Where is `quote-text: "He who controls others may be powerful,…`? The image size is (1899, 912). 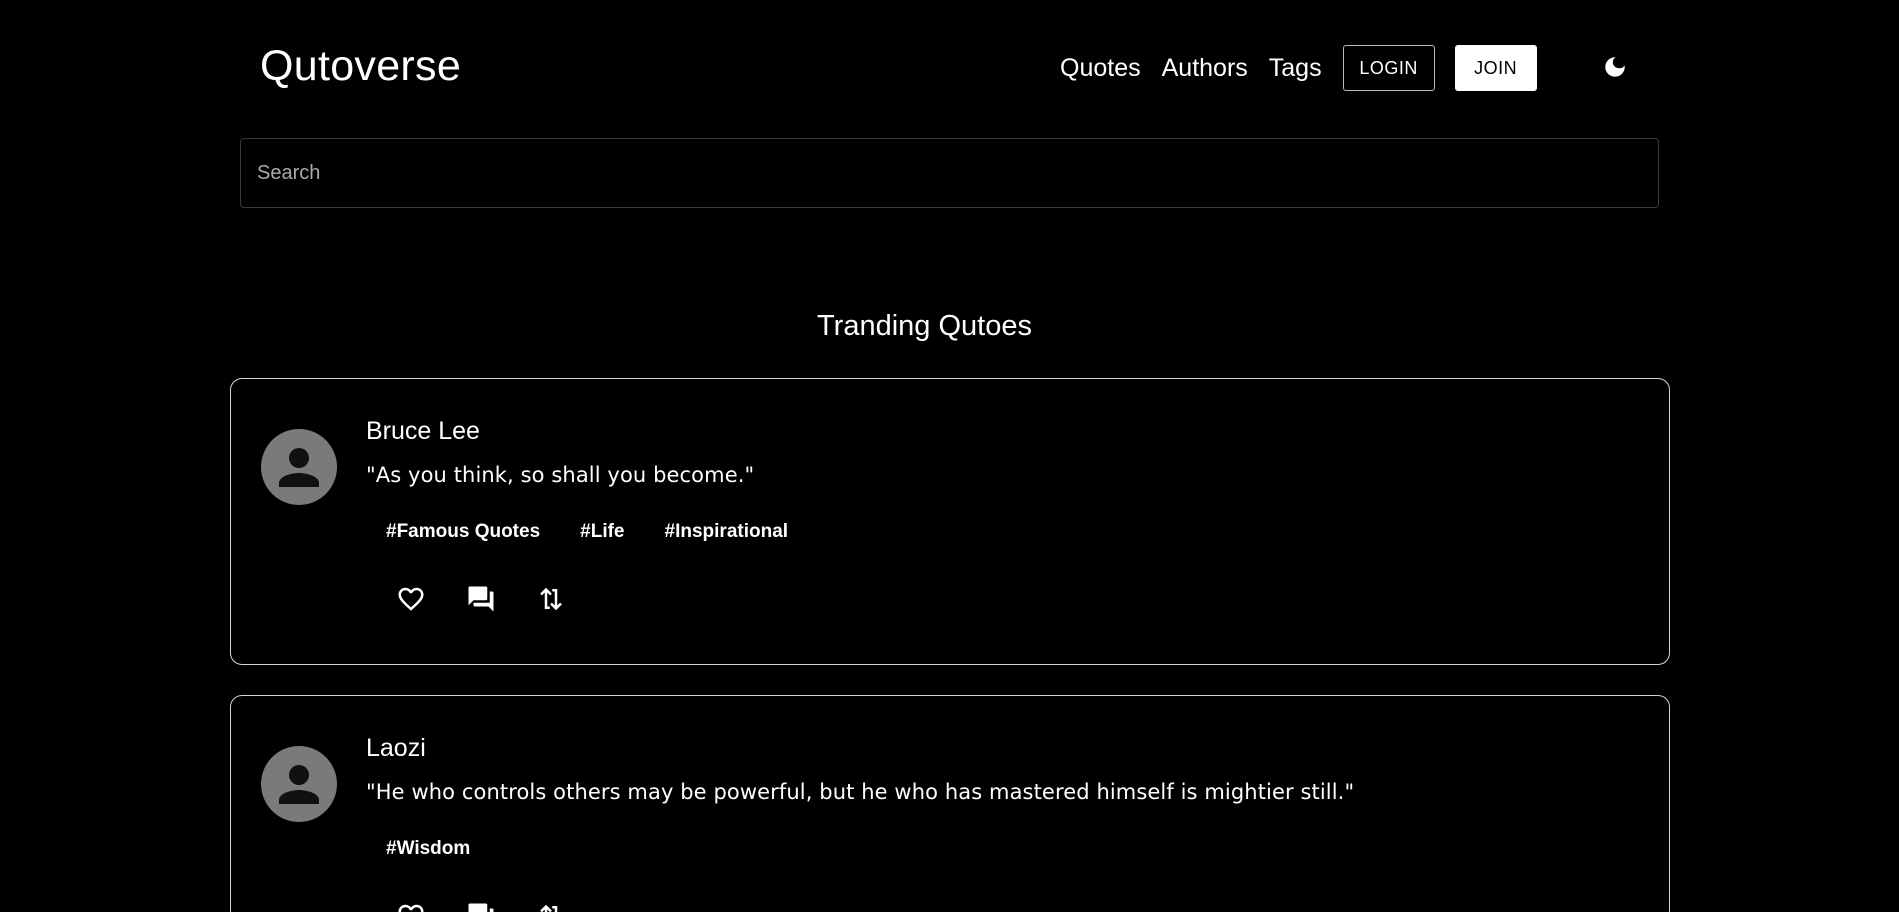 quote-text: "He who controls others may be powerful,… is located at coordinates (860, 792).